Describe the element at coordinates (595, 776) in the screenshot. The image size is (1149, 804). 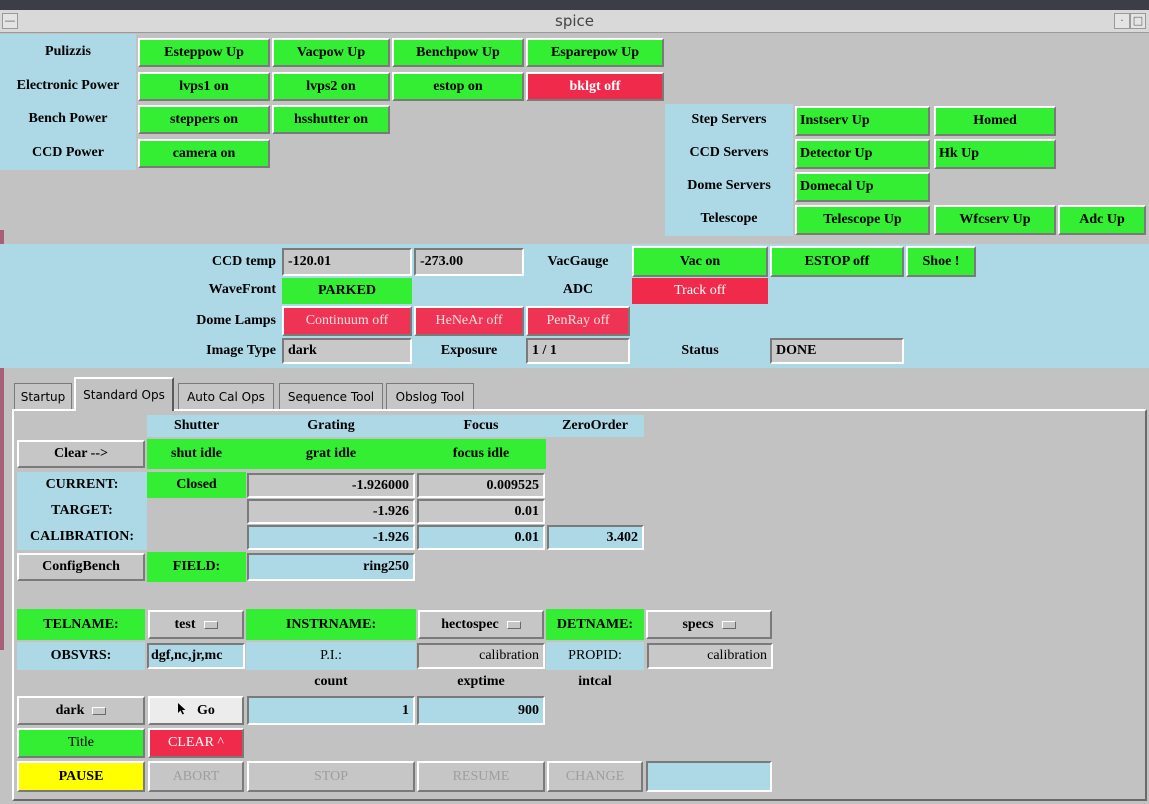
I see `change-button: CHANGE` at that location.